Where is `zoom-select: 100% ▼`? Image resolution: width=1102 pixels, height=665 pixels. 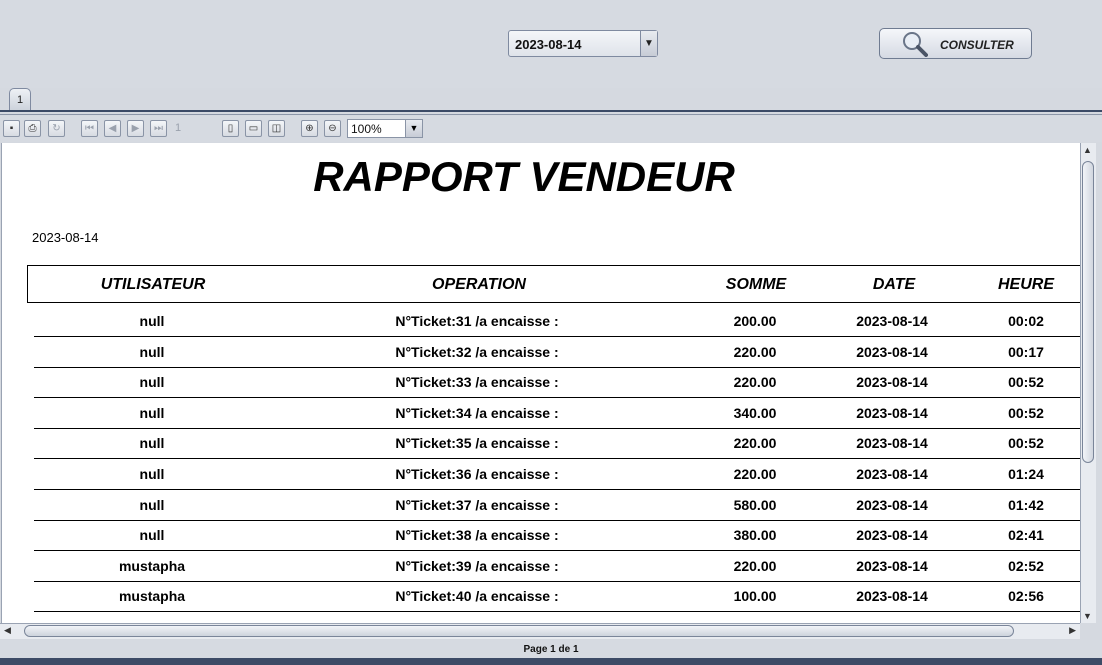
zoom-select: 100% ▼ is located at coordinates (385, 128).